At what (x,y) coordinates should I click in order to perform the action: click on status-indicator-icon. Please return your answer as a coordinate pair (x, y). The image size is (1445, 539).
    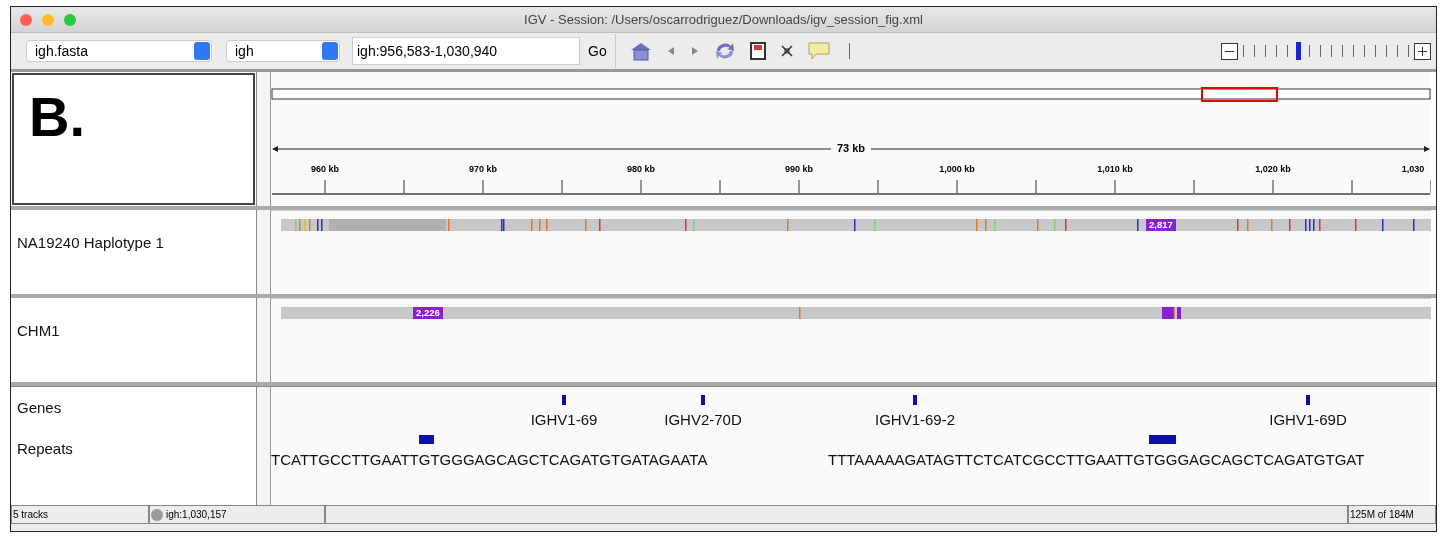
    Looking at the image, I should click on (157, 514).